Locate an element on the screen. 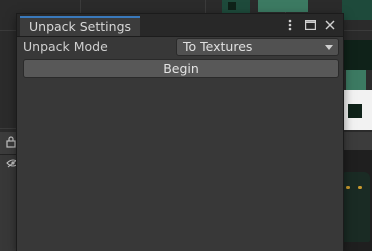 The height and width of the screenshot is (251, 372). tab-title: Unpack Settings is located at coordinates (80, 26).